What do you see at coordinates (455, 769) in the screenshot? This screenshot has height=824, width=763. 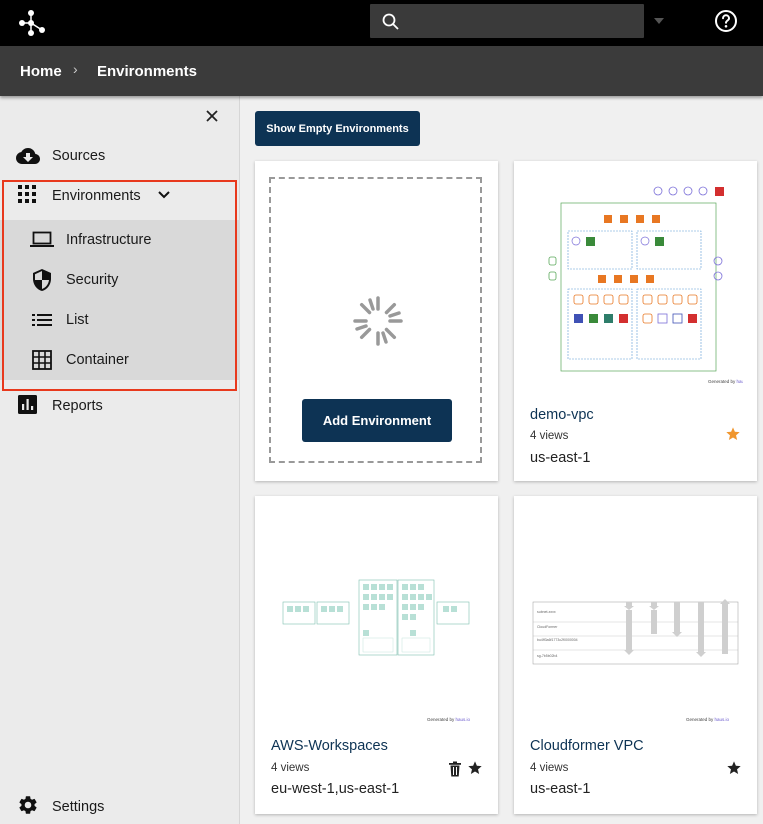 I see `trash-icon` at bounding box center [455, 769].